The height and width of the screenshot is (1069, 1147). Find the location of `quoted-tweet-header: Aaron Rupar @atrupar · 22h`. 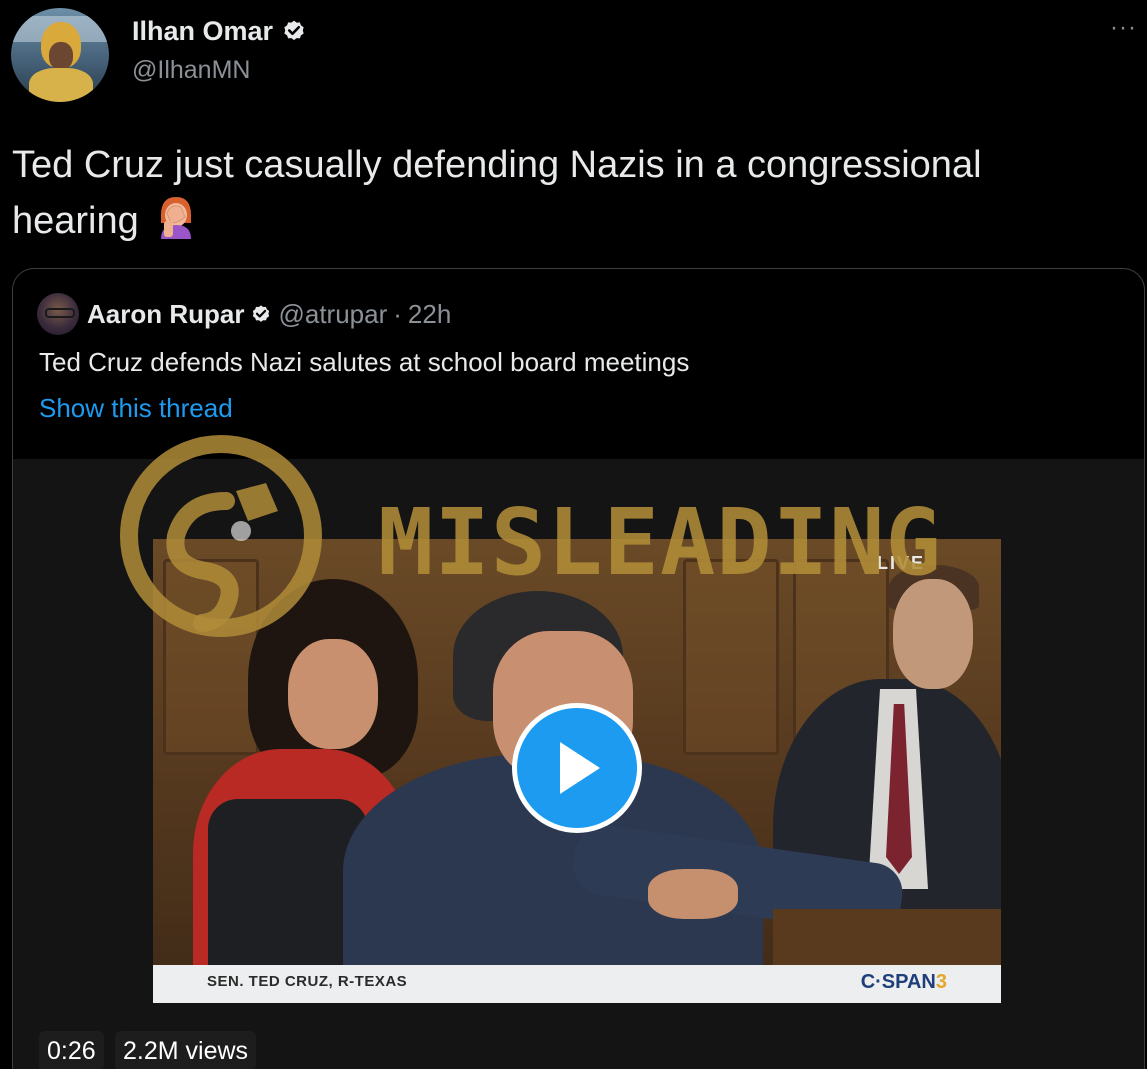

quoted-tweet-header: Aaron Rupar @atrupar · 22h is located at coordinates (269, 314).